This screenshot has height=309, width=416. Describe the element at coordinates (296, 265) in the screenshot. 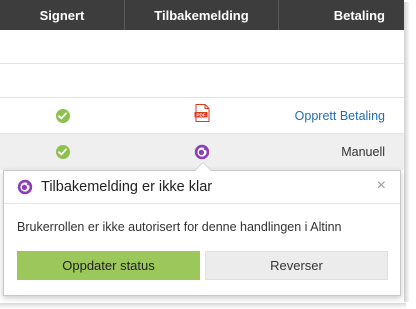

I see `reverser-button: Reverser` at that location.